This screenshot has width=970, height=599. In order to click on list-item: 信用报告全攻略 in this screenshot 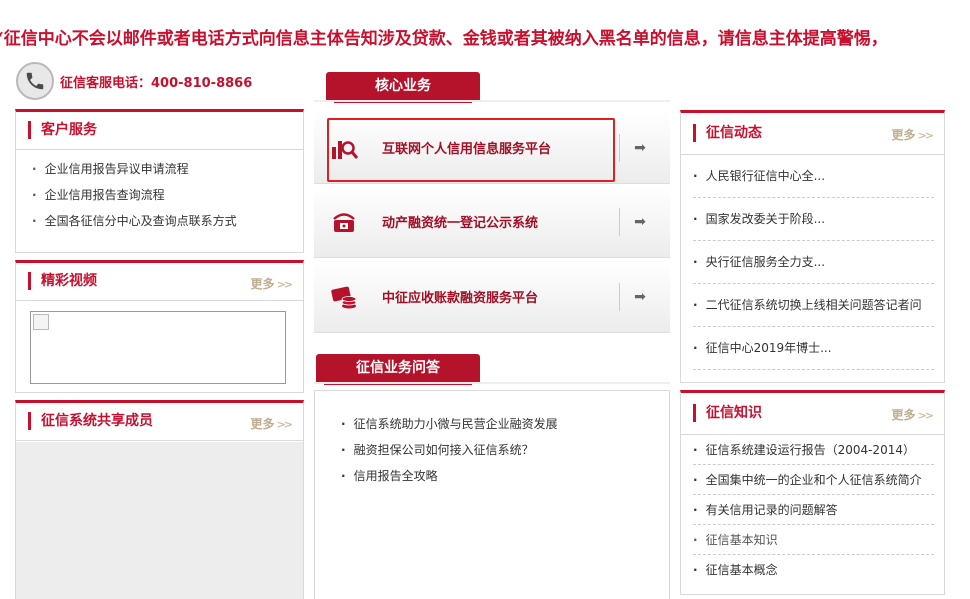, I will do `click(505, 476)`.